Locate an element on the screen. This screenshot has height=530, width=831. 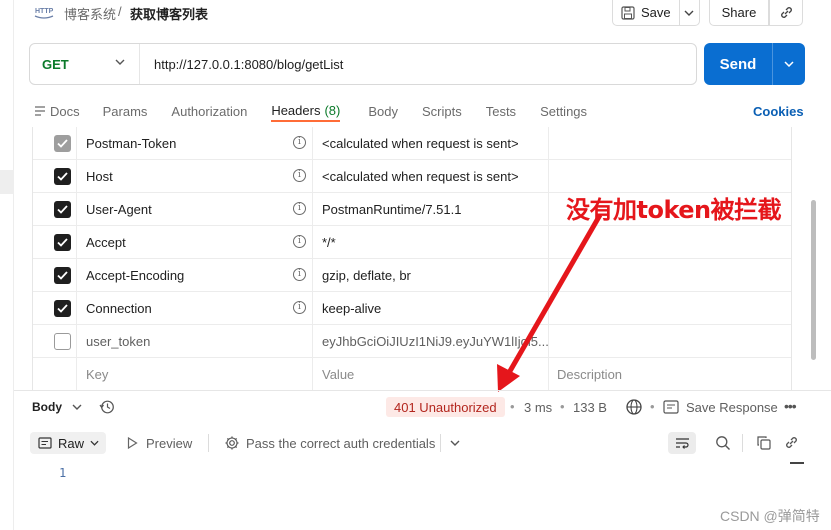
new-header-row: Key Value Description is located at coordinates (412, 374).